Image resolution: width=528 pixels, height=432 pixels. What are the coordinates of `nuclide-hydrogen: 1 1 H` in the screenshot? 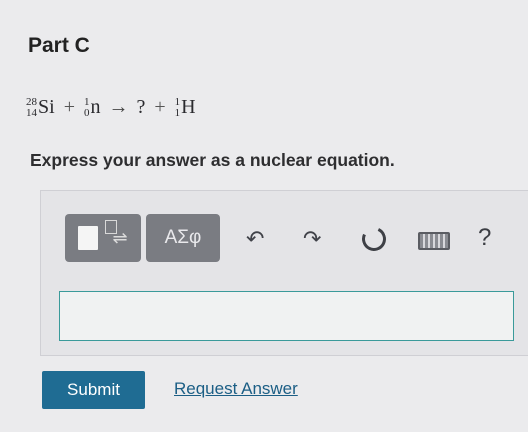 It's located at (185, 107).